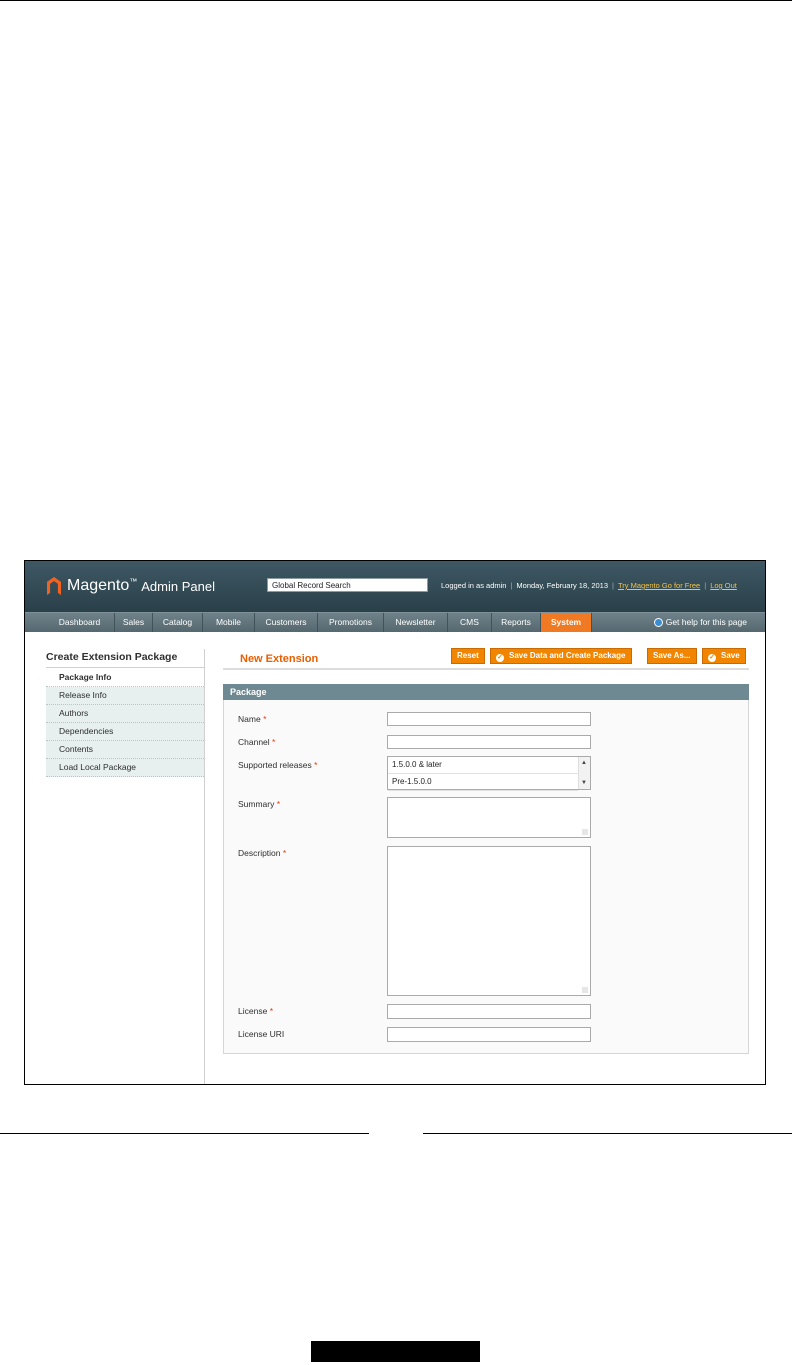  Describe the element at coordinates (178, 622) in the screenshot. I see `nav-catalog: Catalog` at that location.